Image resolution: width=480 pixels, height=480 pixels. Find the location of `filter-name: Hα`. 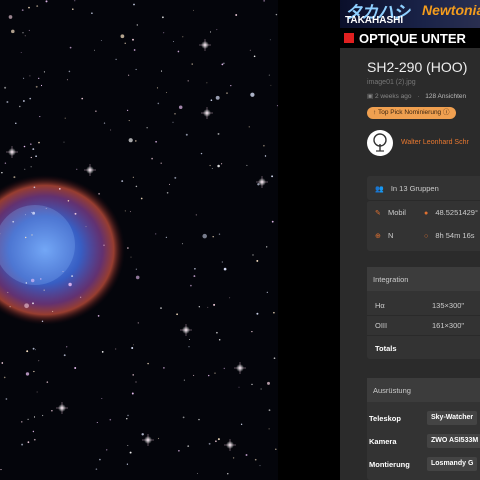

filter-name: Hα is located at coordinates (380, 305).